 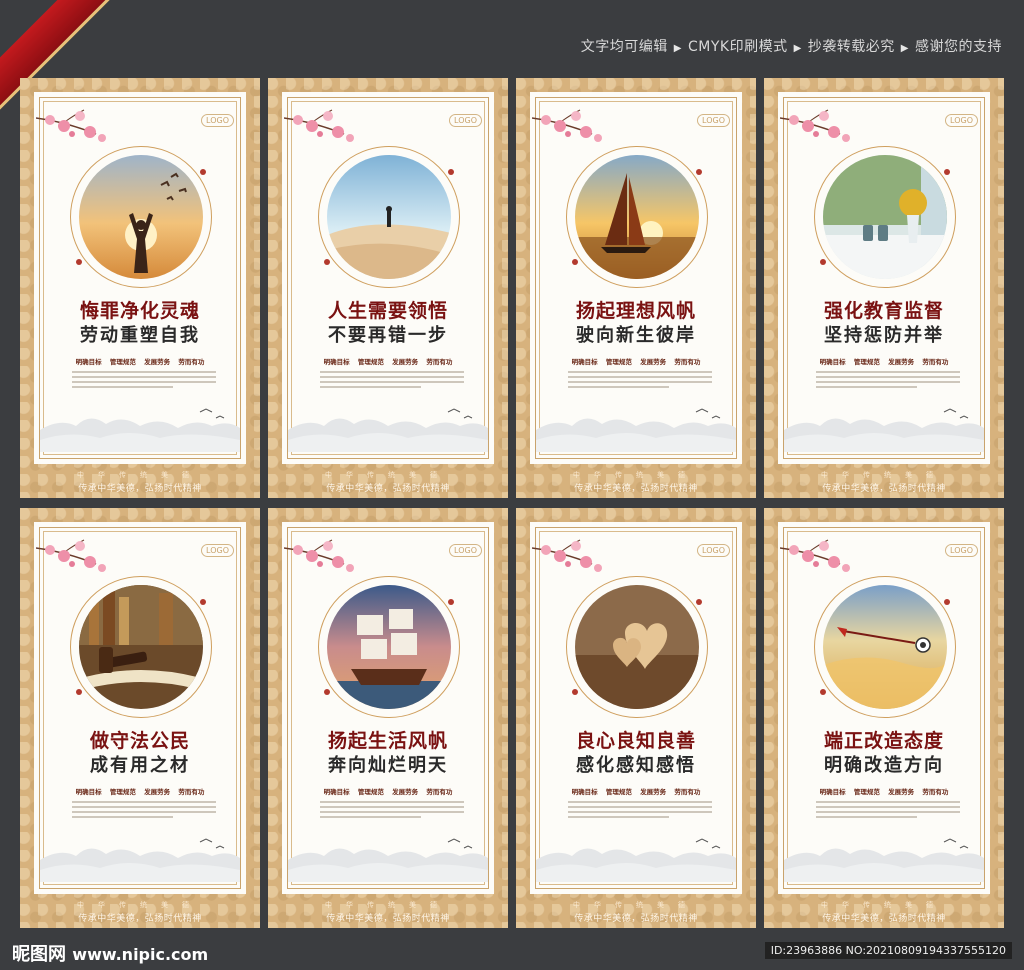 I want to click on tall-ship-image, so click(x=389, y=647).